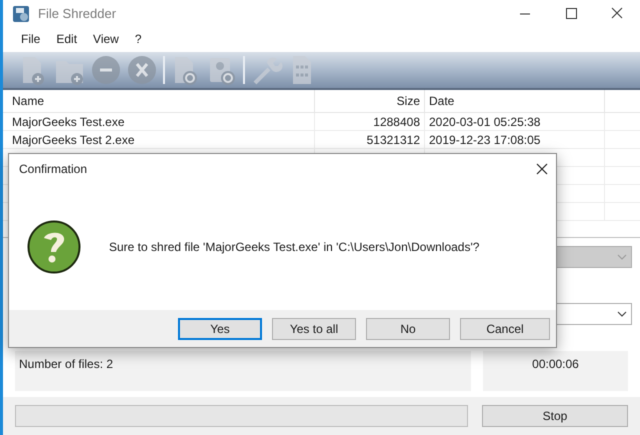 Image resolution: width=640 pixels, height=435 pixels. What do you see at coordinates (505, 329) in the screenshot?
I see `dialog-button: Cancel` at bounding box center [505, 329].